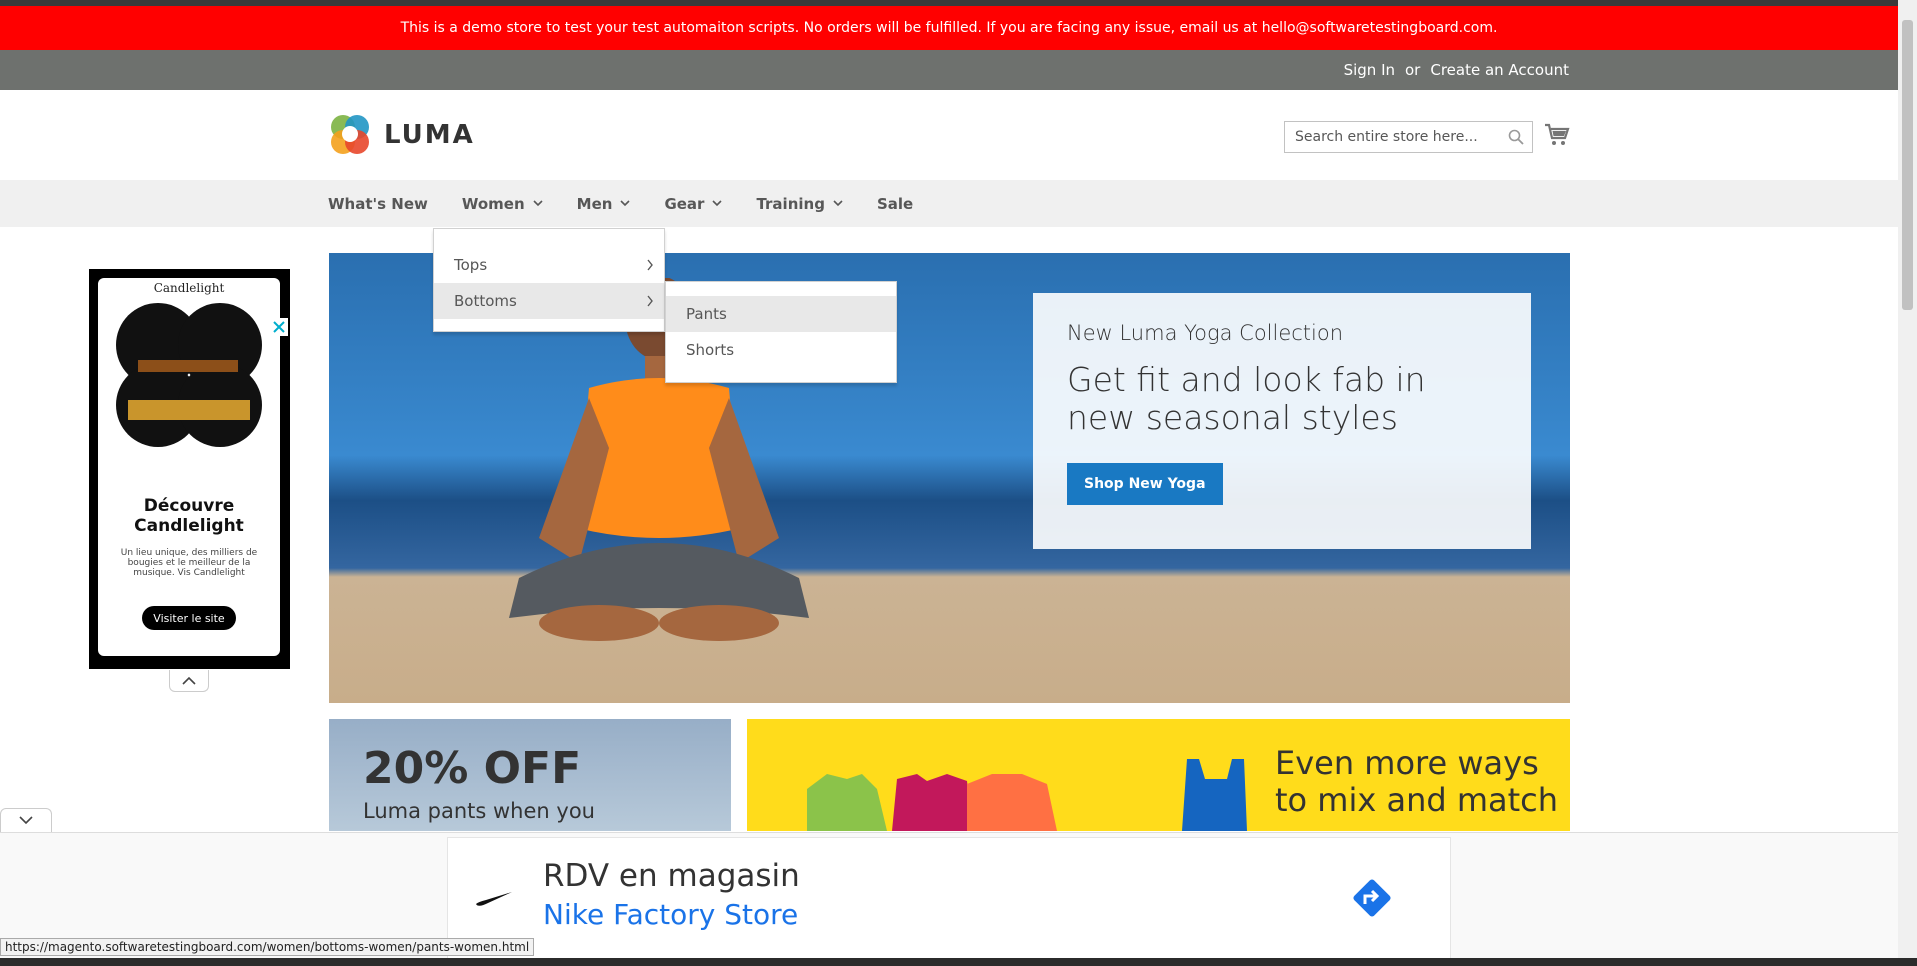 Image resolution: width=1917 pixels, height=966 pixels. Describe the element at coordinates (1027, 795) in the screenshot. I see `tanks-image` at that location.